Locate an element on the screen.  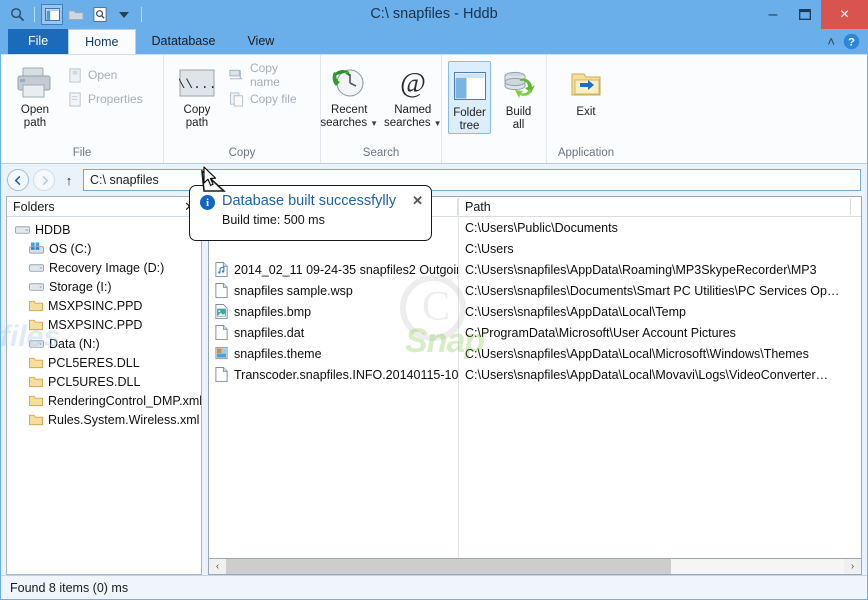
printer-folder-icon is located at coordinates (35, 83).